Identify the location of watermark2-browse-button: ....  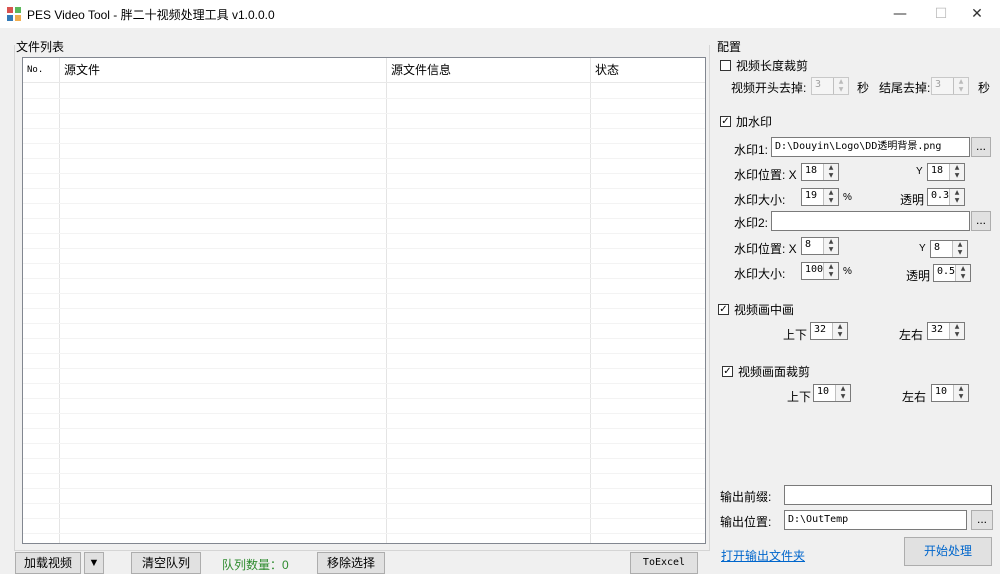
(981, 221).